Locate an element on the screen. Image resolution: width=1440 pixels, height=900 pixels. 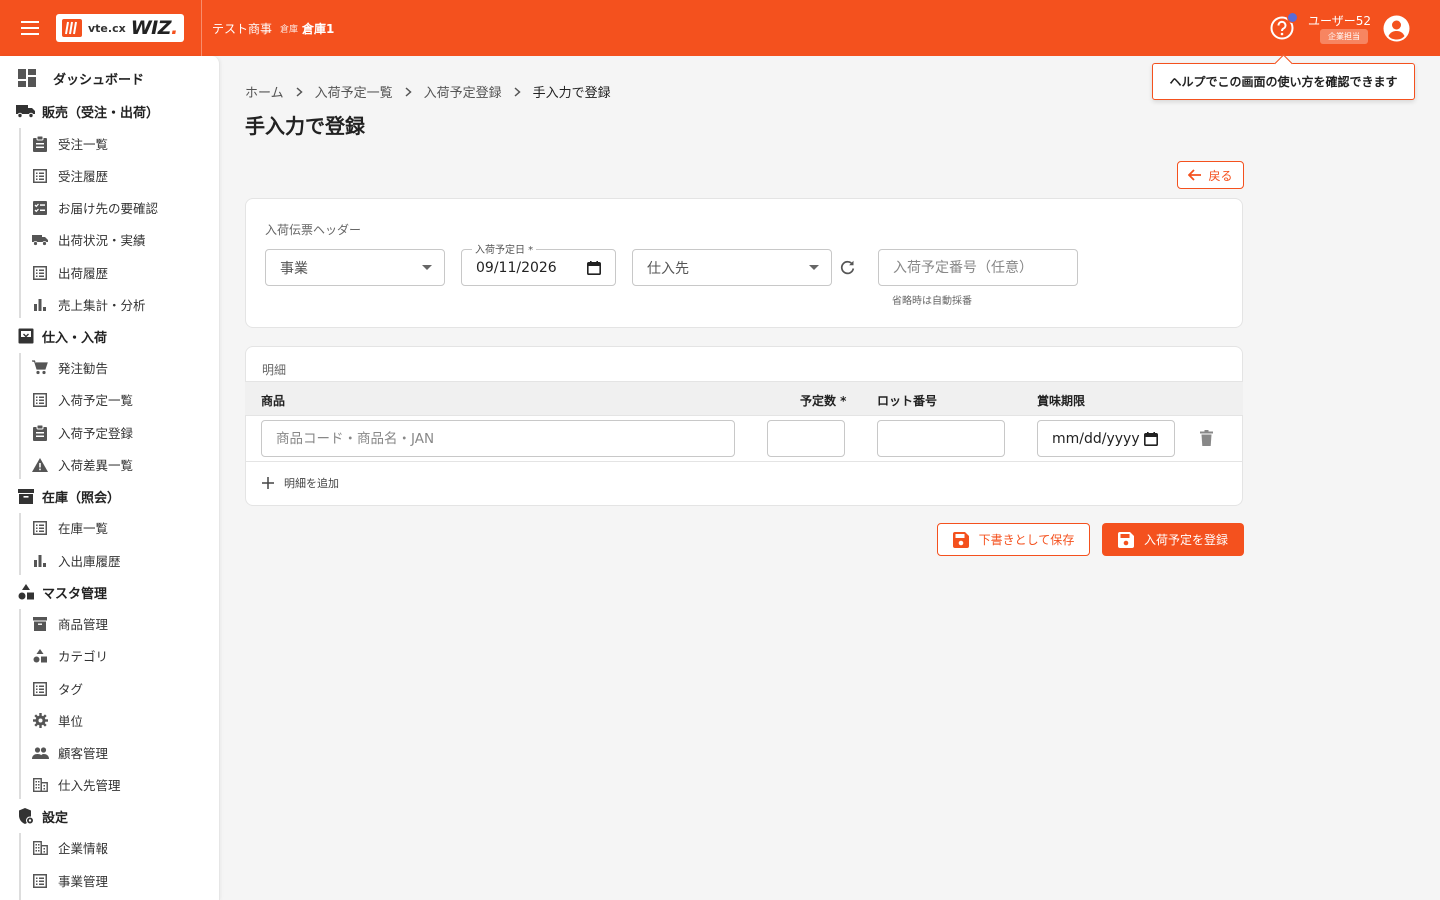
breadcrumb-current: 手入力で登録 is located at coordinates (571, 93).